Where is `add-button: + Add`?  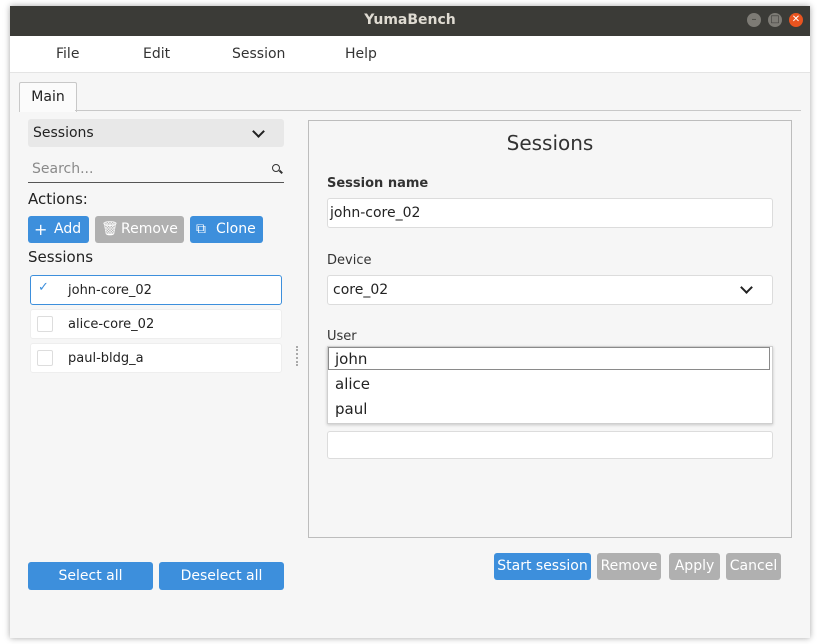
add-button: + Add is located at coordinates (58, 229).